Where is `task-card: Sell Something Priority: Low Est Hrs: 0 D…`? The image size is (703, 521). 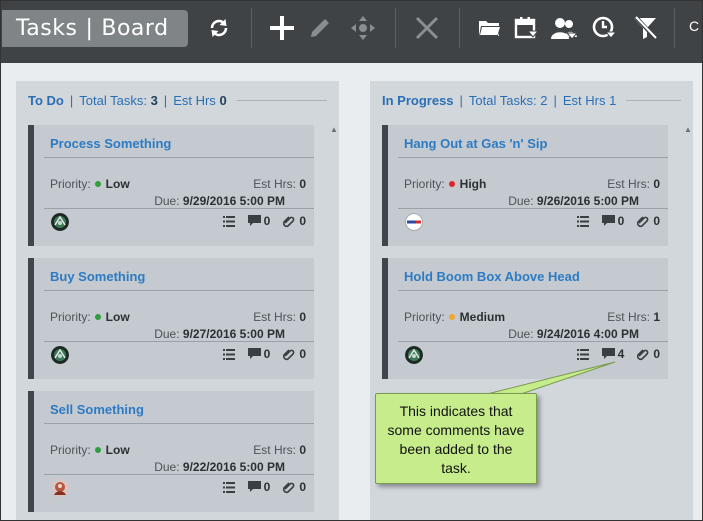 task-card: Sell Something Priority: Low Est Hrs: 0 D… is located at coordinates (171, 451).